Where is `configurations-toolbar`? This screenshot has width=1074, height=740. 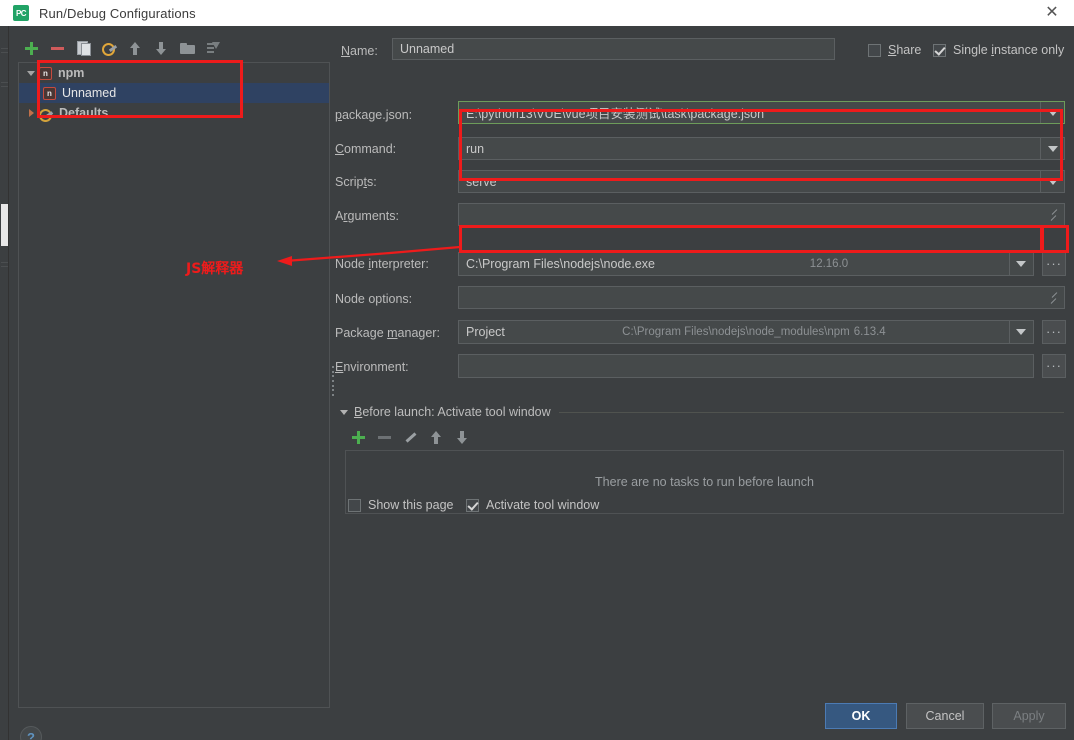 configurations-toolbar is located at coordinates (122, 48).